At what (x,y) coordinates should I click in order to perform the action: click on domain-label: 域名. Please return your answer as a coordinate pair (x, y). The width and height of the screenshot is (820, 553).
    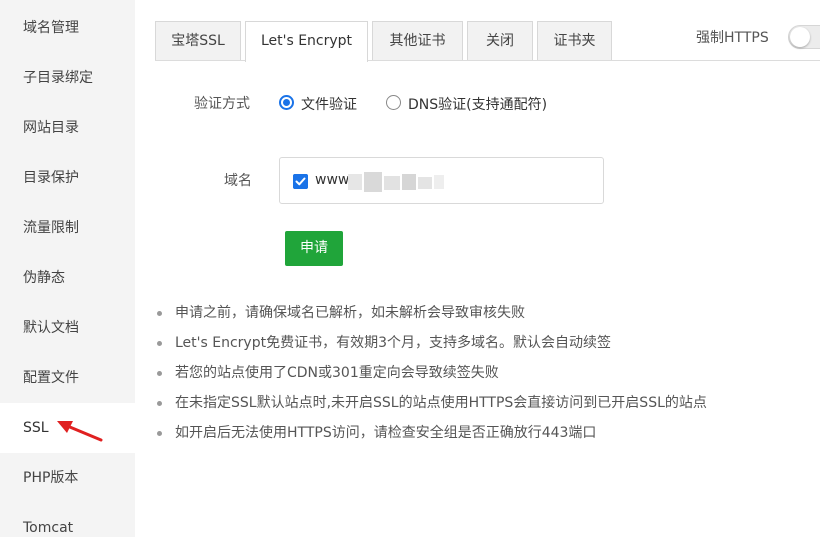
    Looking at the image, I should click on (238, 181).